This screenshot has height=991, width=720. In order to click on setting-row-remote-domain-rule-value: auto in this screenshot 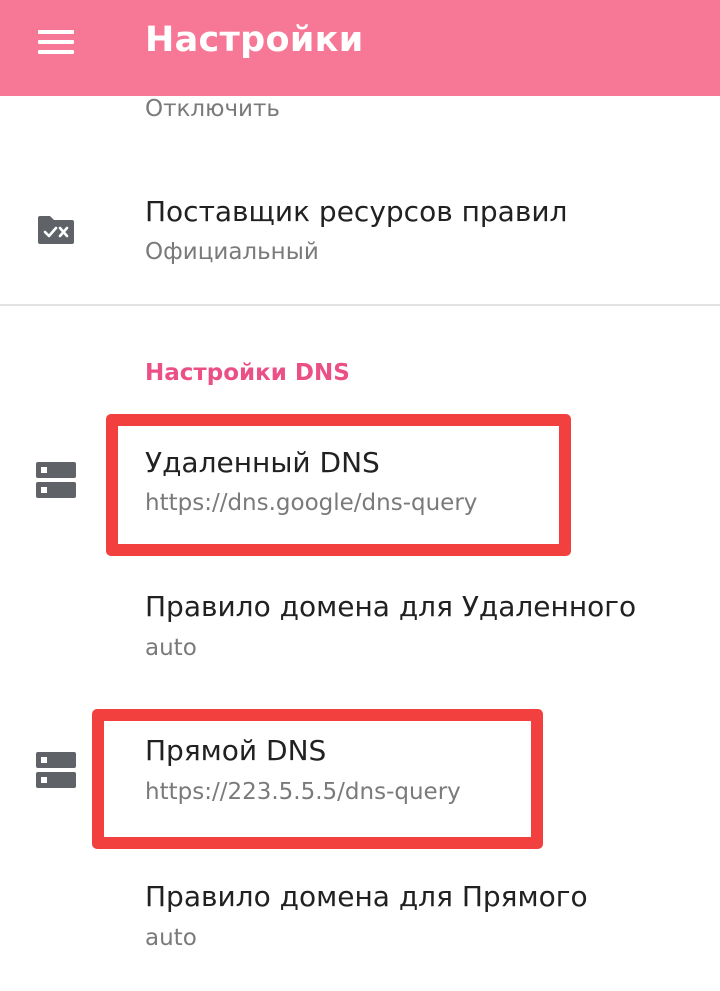, I will do `click(171, 648)`.